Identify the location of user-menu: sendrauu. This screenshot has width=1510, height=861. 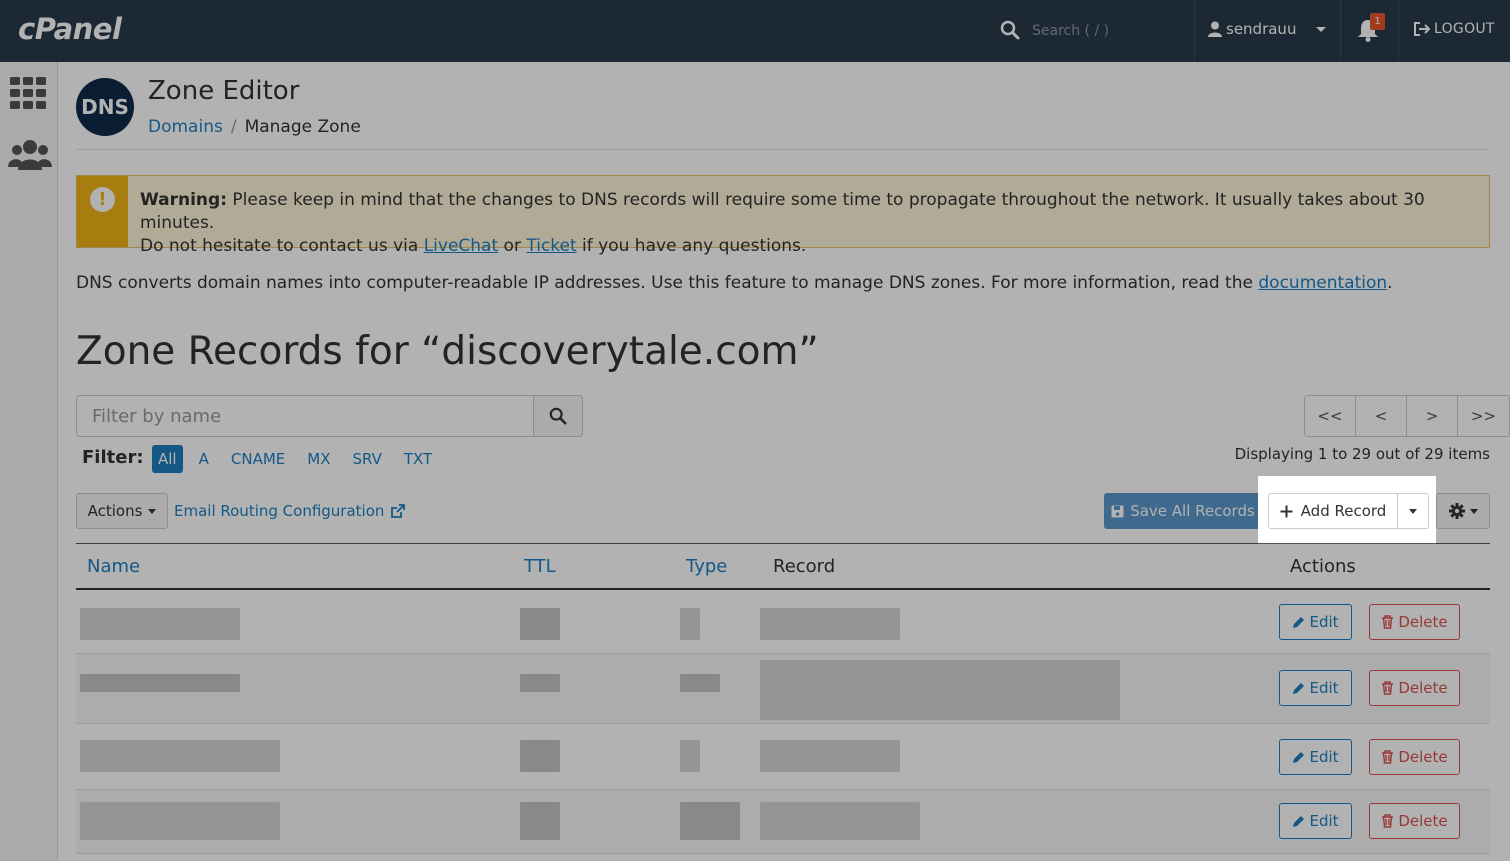
(1267, 29).